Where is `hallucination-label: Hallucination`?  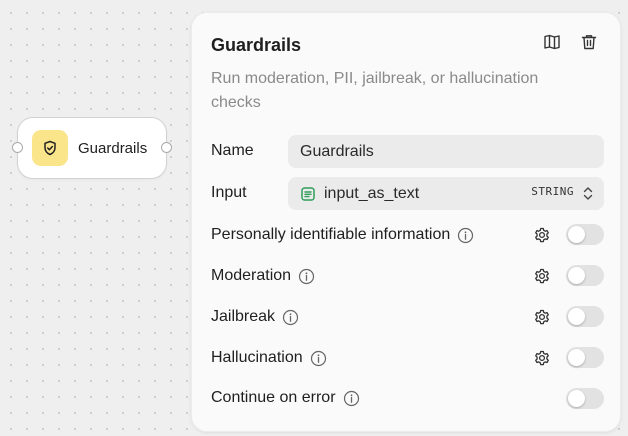 hallucination-label: Hallucination is located at coordinates (269, 358).